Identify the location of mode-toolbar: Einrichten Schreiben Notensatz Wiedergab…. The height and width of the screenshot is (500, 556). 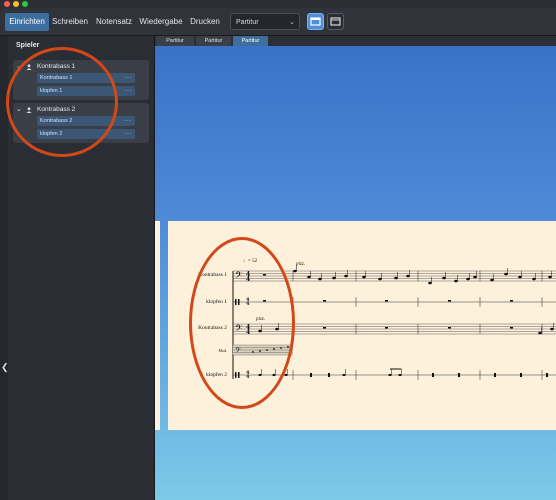
(278, 22).